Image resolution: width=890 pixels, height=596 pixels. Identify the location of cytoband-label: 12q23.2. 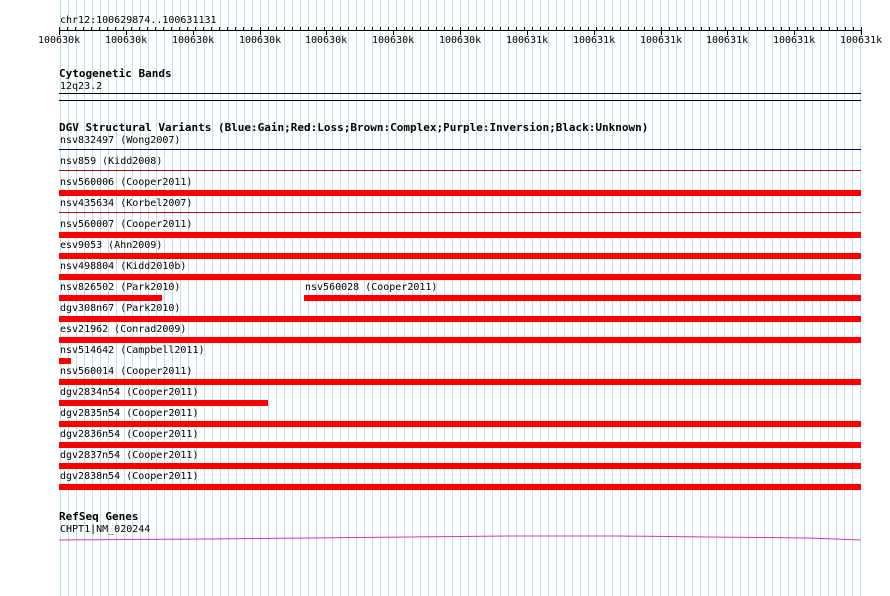
(81, 86).